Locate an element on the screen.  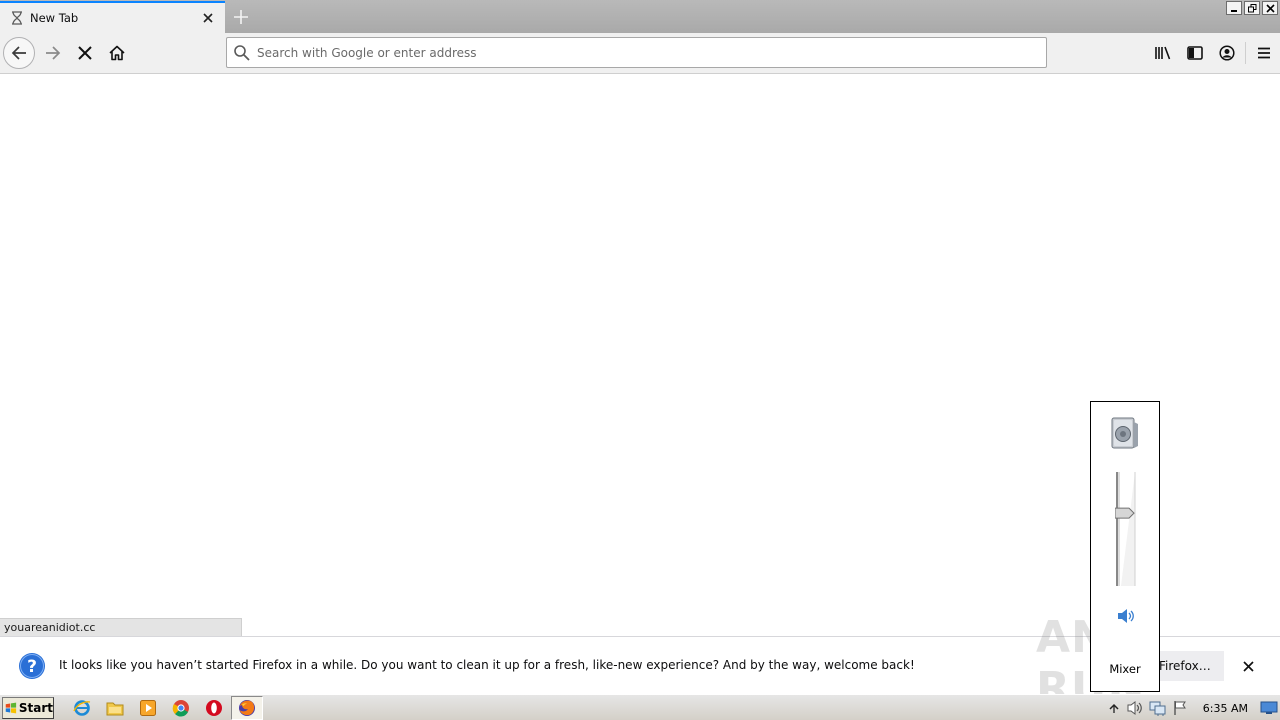
window-controls is located at coordinates (1252, 8).